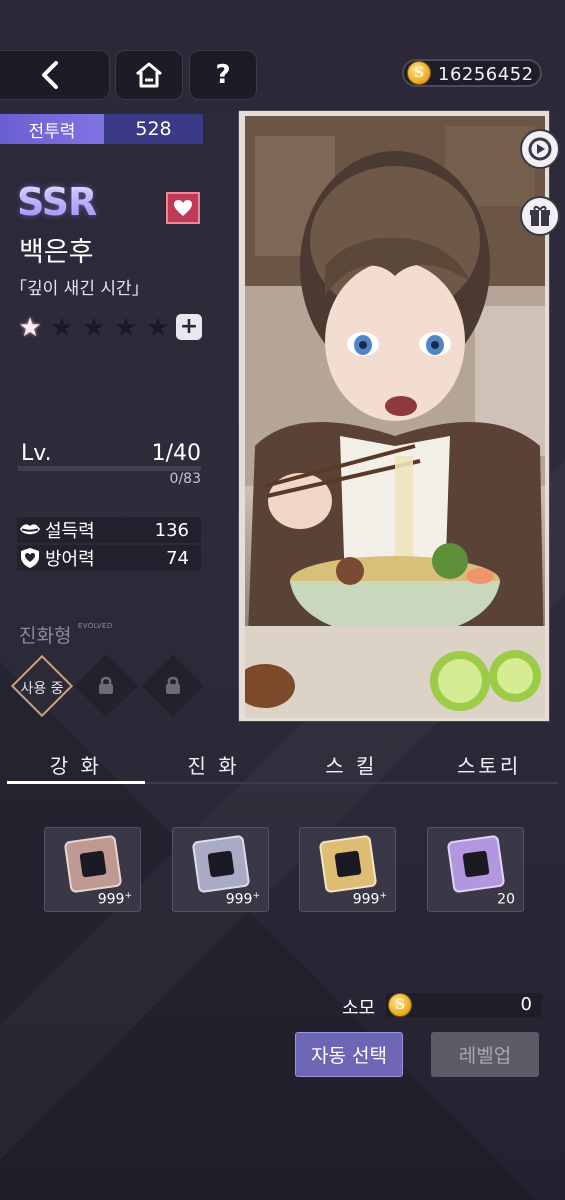  Describe the element at coordinates (506, 900) in the screenshot. I see `item-count: 20` at that location.